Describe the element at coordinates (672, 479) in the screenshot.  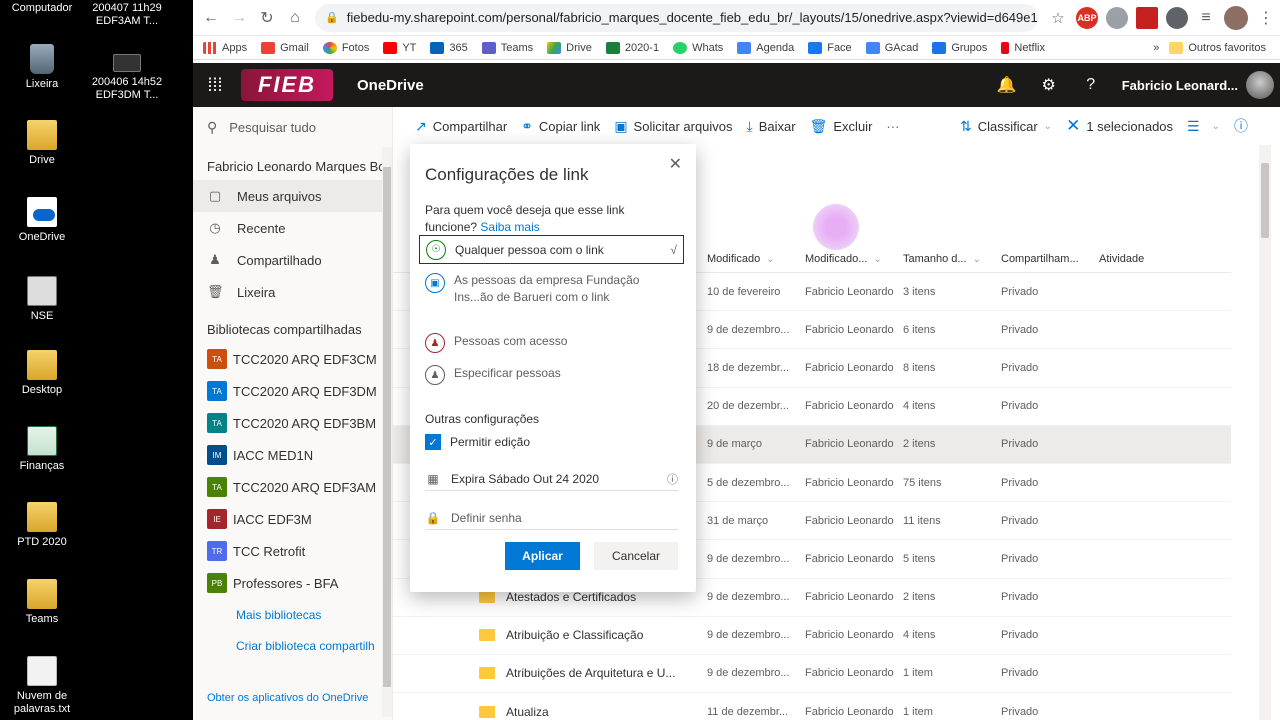
I see `info-icon: ⓘ` at that location.